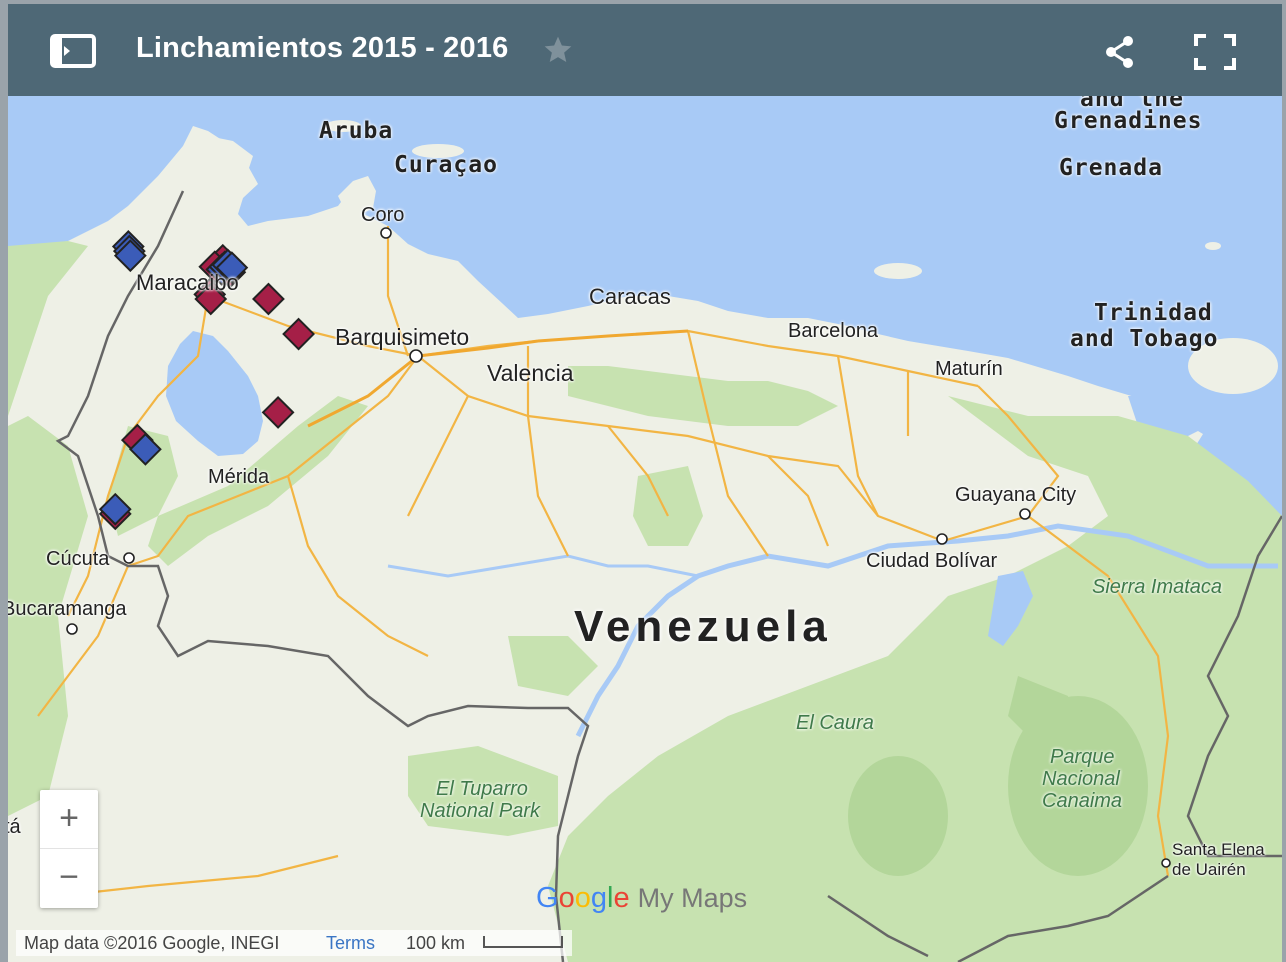  I want to click on label-bucaramanga: Bucaramanga, so click(67, 609).